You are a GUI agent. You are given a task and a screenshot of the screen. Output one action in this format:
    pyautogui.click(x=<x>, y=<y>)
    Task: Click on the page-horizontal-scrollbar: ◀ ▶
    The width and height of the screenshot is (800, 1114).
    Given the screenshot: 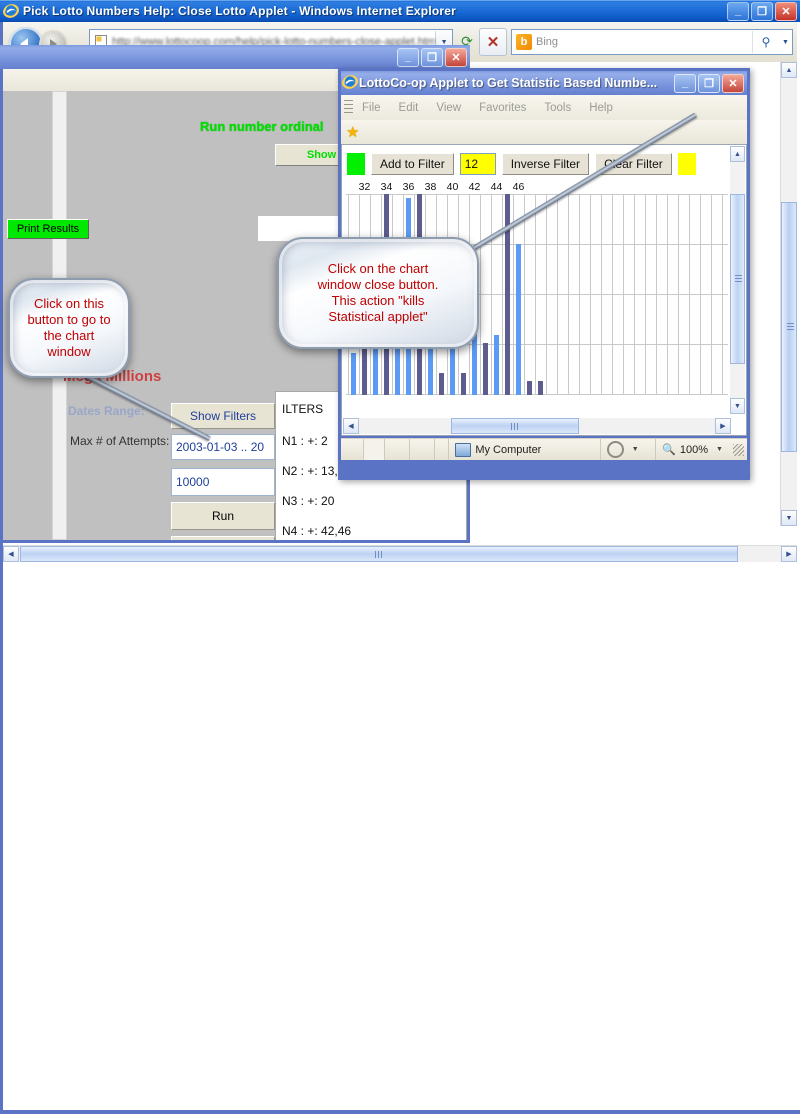 What is the action you would take?
    pyautogui.click(x=400, y=553)
    